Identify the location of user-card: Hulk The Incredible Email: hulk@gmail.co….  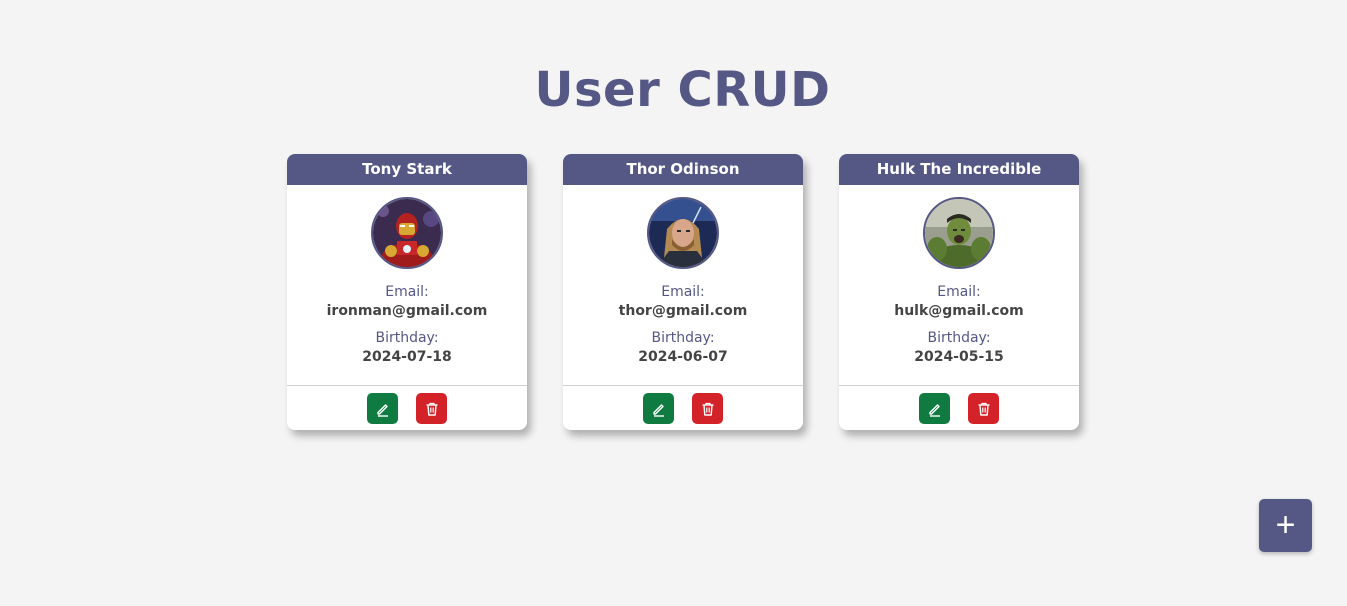
(959, 292).